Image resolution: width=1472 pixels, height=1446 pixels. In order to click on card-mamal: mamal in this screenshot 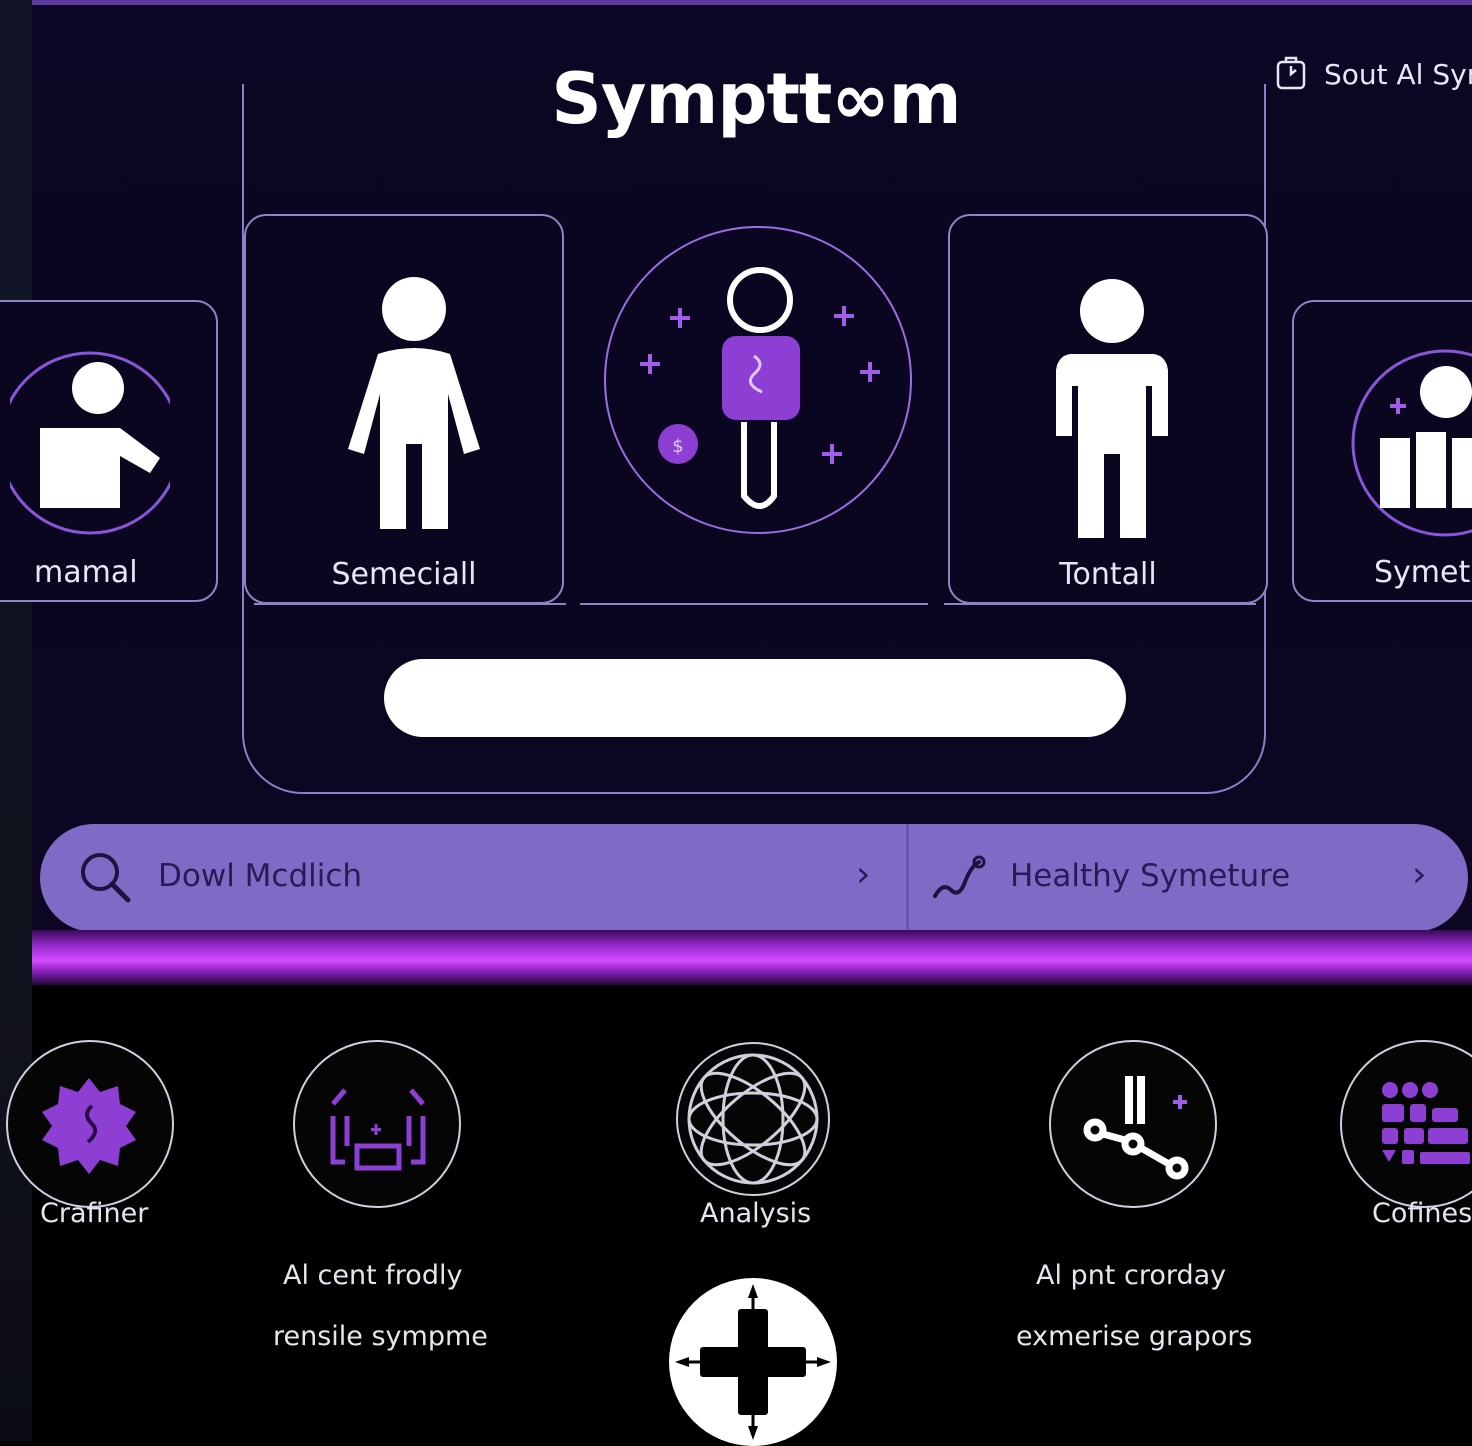, I will do `click(109, 451)`.